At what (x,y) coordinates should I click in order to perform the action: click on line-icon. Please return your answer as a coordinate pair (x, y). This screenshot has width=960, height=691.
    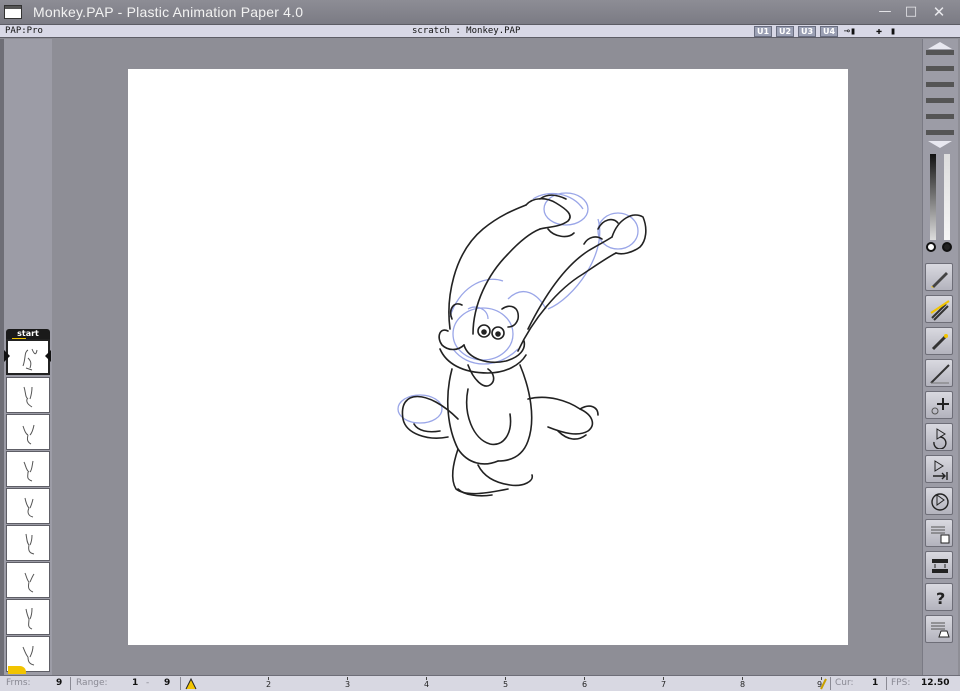
    Looking at the image, I should click on (940, 374).